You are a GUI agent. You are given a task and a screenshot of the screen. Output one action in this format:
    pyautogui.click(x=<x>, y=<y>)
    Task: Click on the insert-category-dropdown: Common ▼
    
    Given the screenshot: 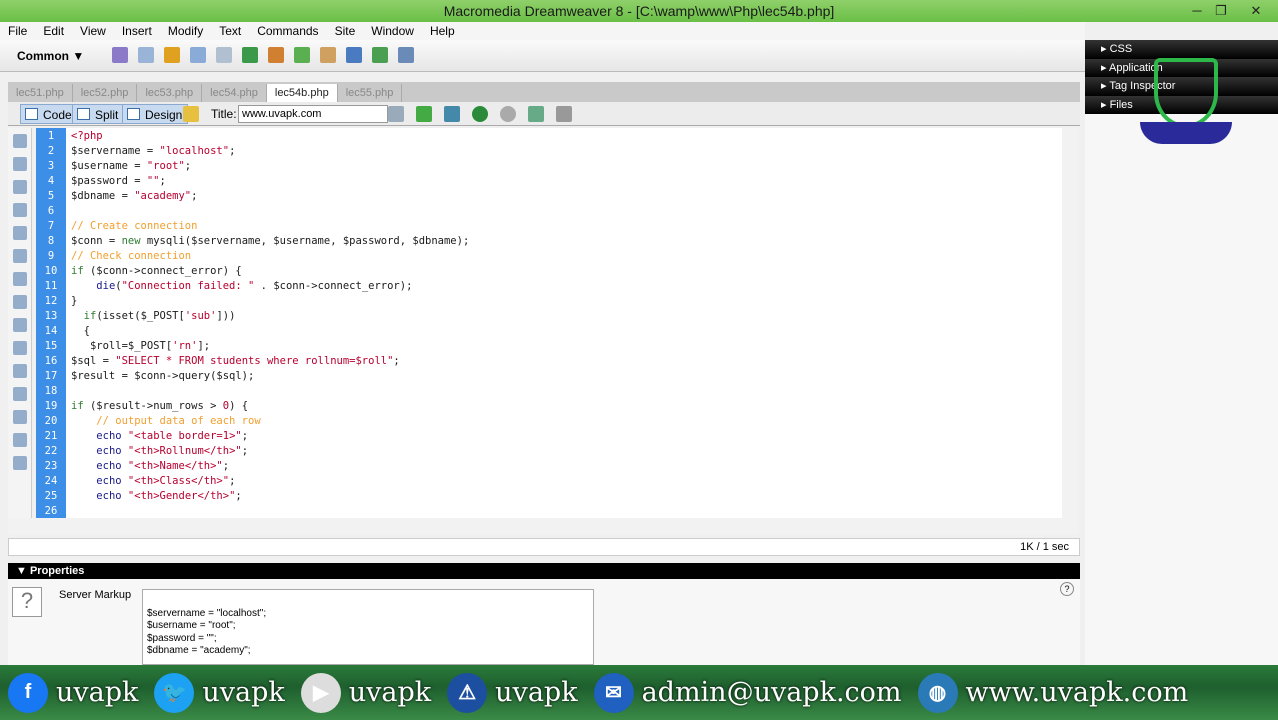 What is the action you would take?
    pyautogui.click(x=50, y=56)
    